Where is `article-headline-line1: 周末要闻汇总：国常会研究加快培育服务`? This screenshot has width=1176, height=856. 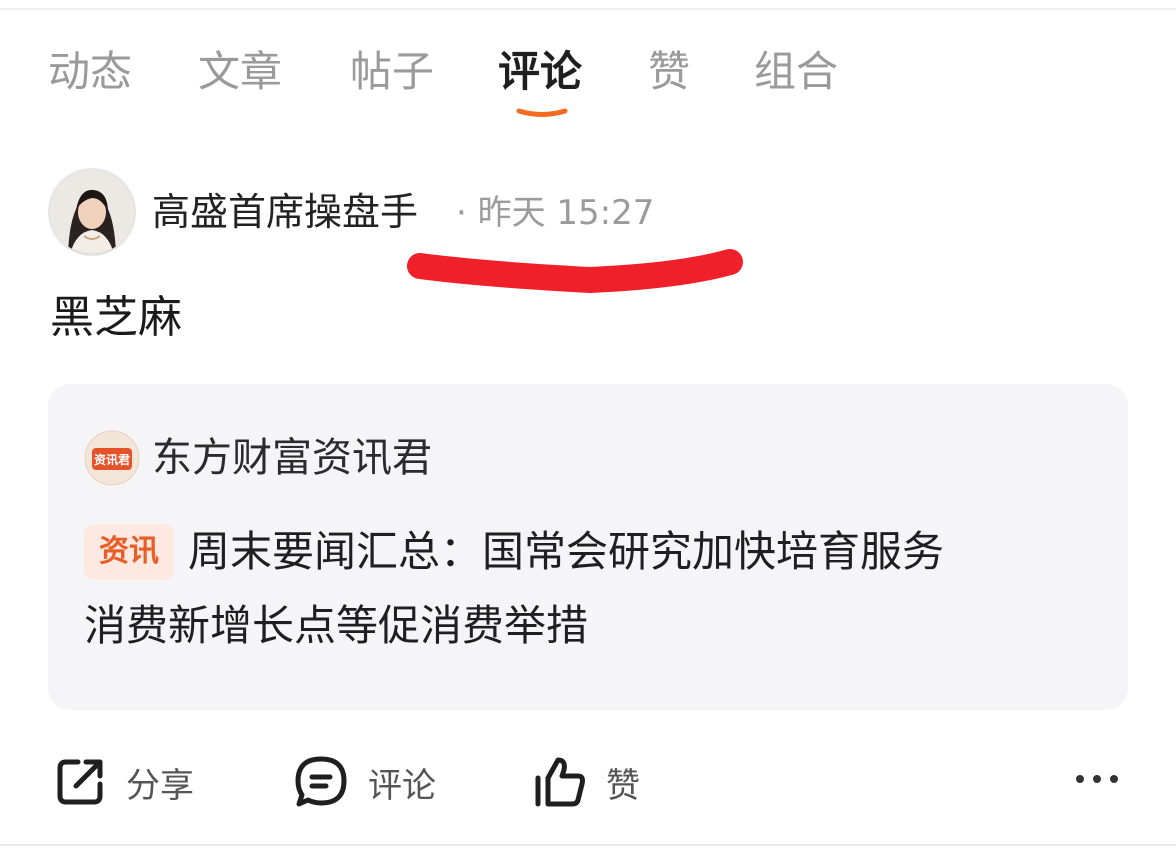
article-headline-line1: 周末要闻汇总：国常会研究加快培育服务 is located at coordinates (566, 552).